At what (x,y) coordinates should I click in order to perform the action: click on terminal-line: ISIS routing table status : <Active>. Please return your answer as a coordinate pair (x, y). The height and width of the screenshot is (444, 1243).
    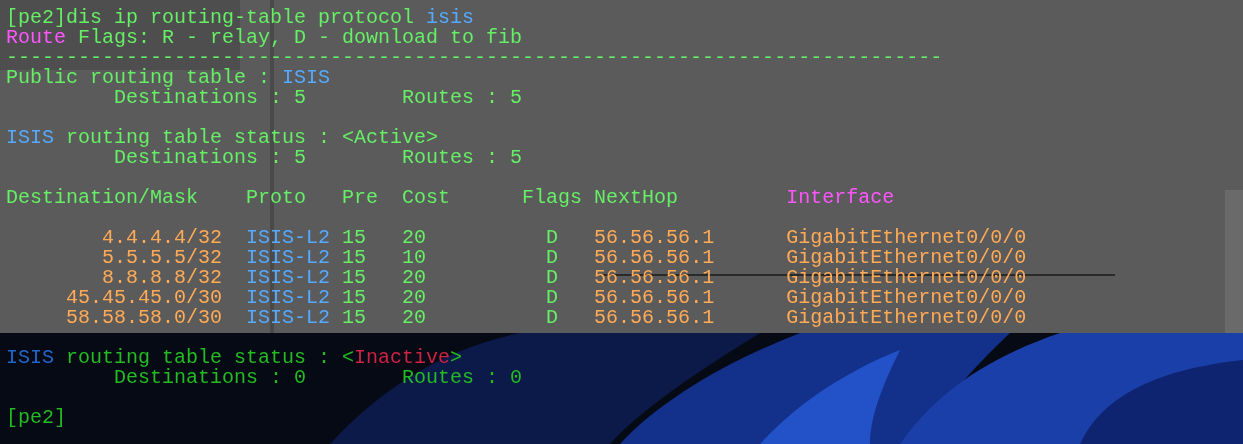
    Looking at the image, I should click on (222, 137).